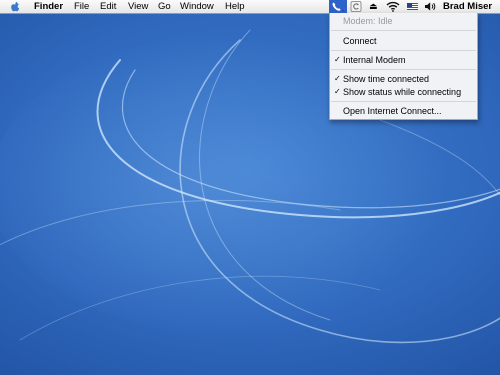  What do you see at coordinates (393, 6) in the screenshot?
I see `wifi-icon` at bounding box center [393, 6].